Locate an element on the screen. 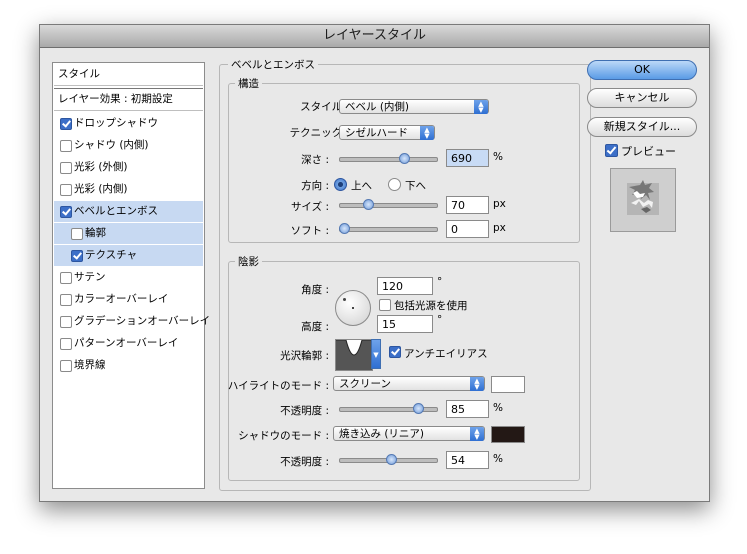  gloss-contour-dropdown: ▼ is located at coordinates (376, 354).